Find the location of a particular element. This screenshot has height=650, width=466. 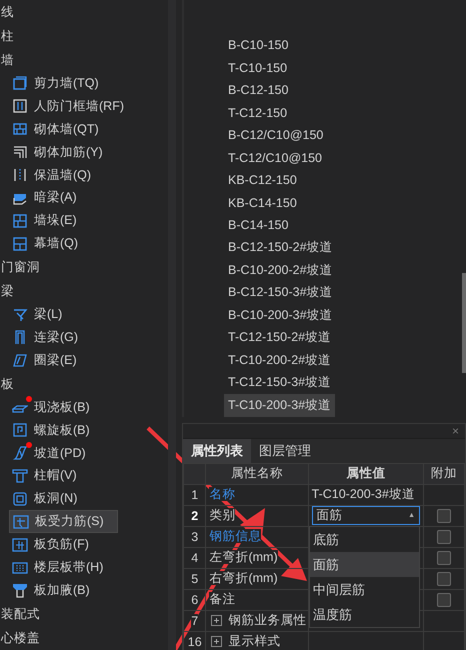

component-type-item: 柱帽(V) is located at coordinates (40, 476).